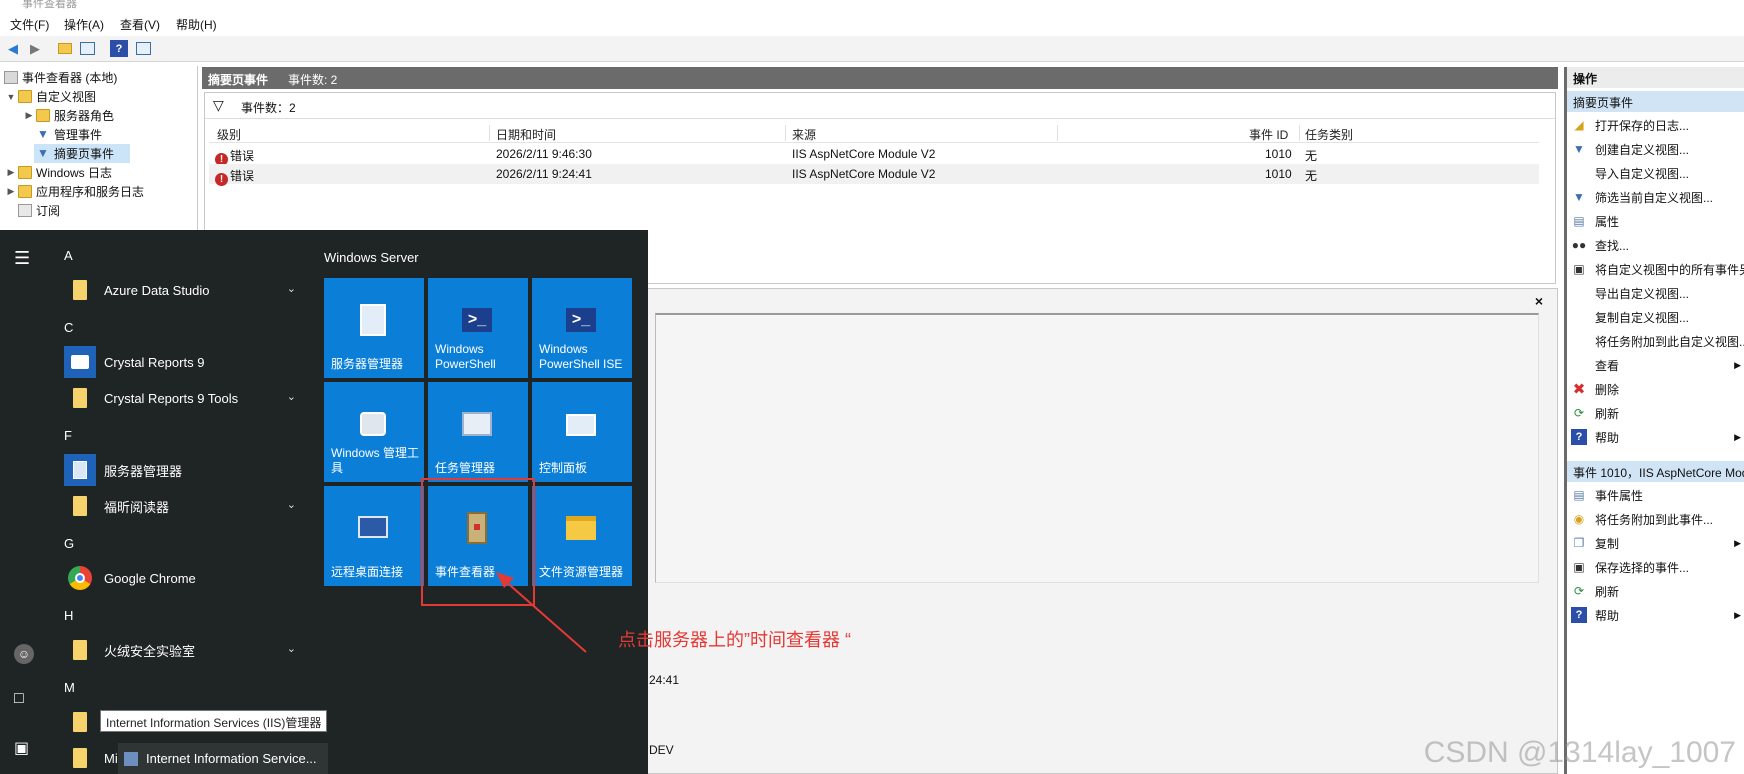  What do you see at coordinates (1655, 437) in the screenshot?
I see `action-help: ? 帮助 ▶` at bounding box center [1655, 437].